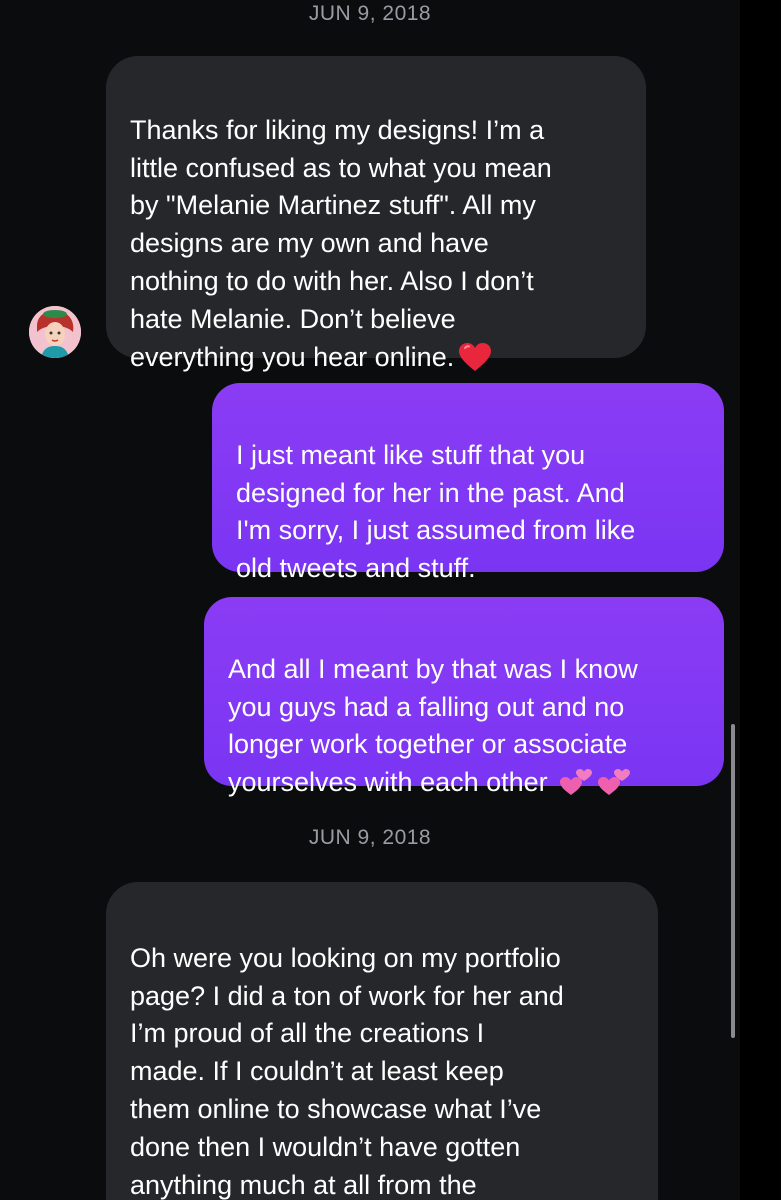 The width and height of the screenshot is (781, 1200). I want to click on scrollbar-thumb, so click(733, 881).